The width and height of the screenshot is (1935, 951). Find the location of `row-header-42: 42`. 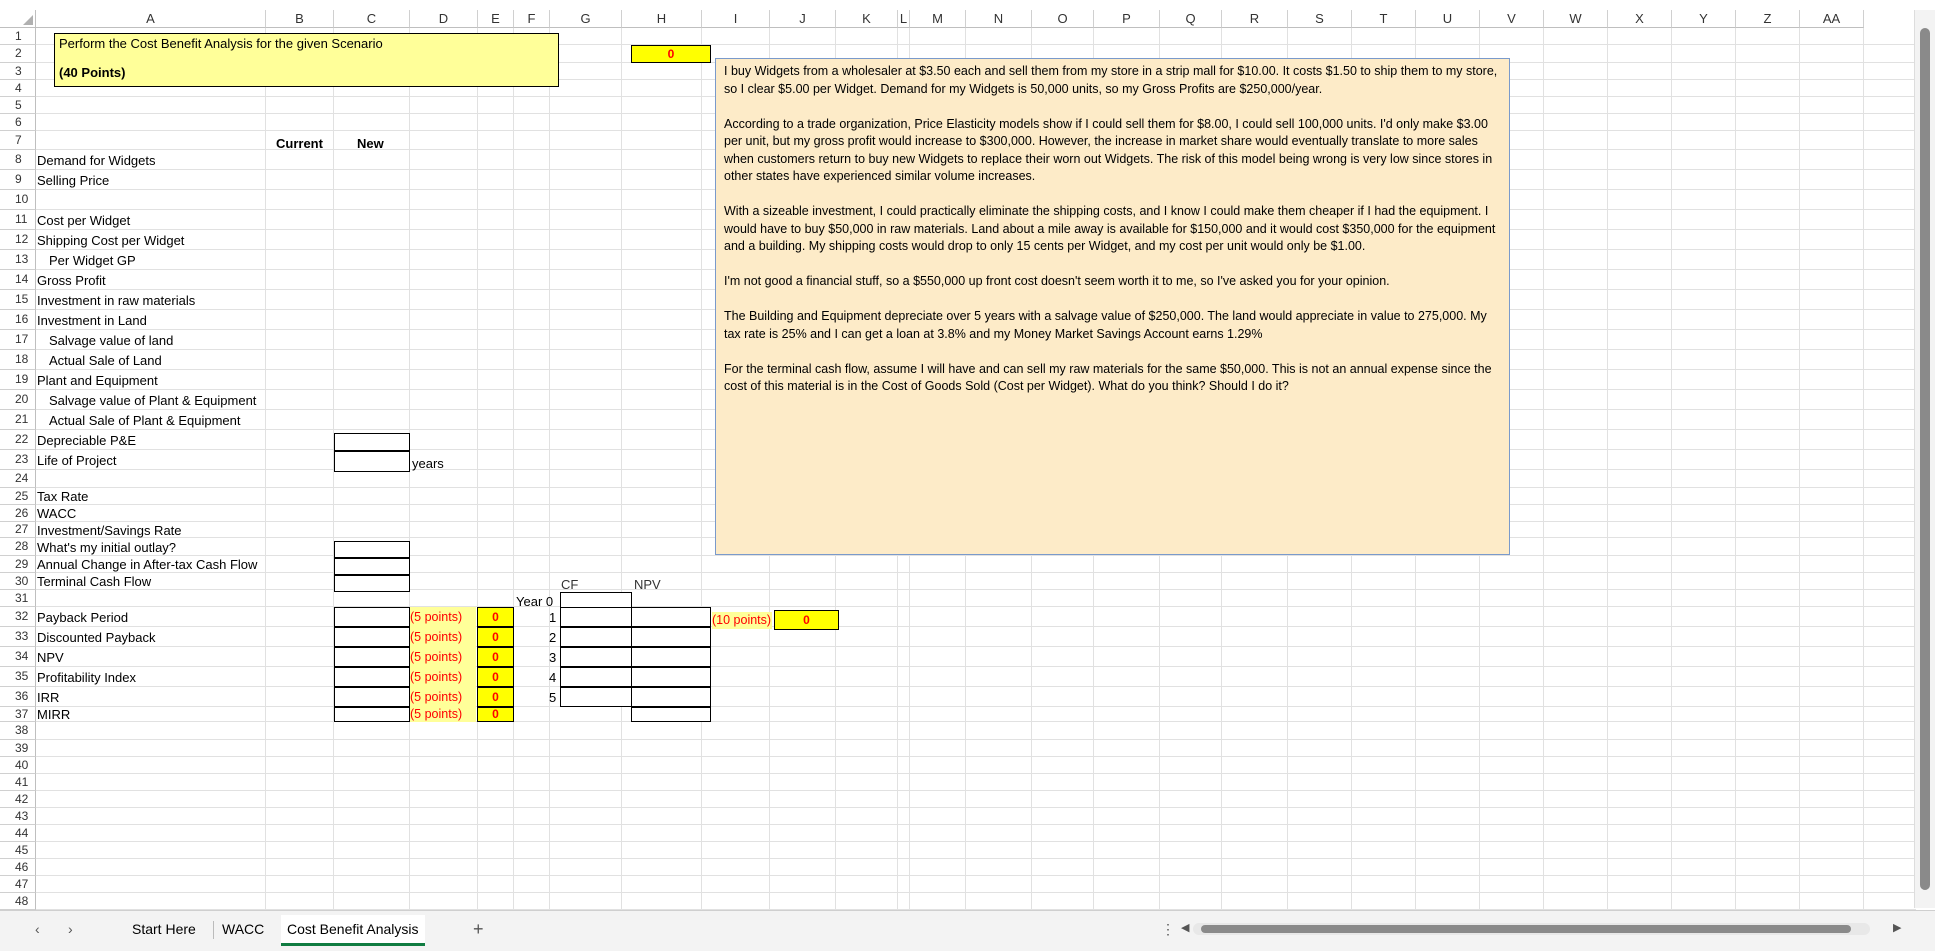

row-header-42: 42 is located at coordinates (18, 799).